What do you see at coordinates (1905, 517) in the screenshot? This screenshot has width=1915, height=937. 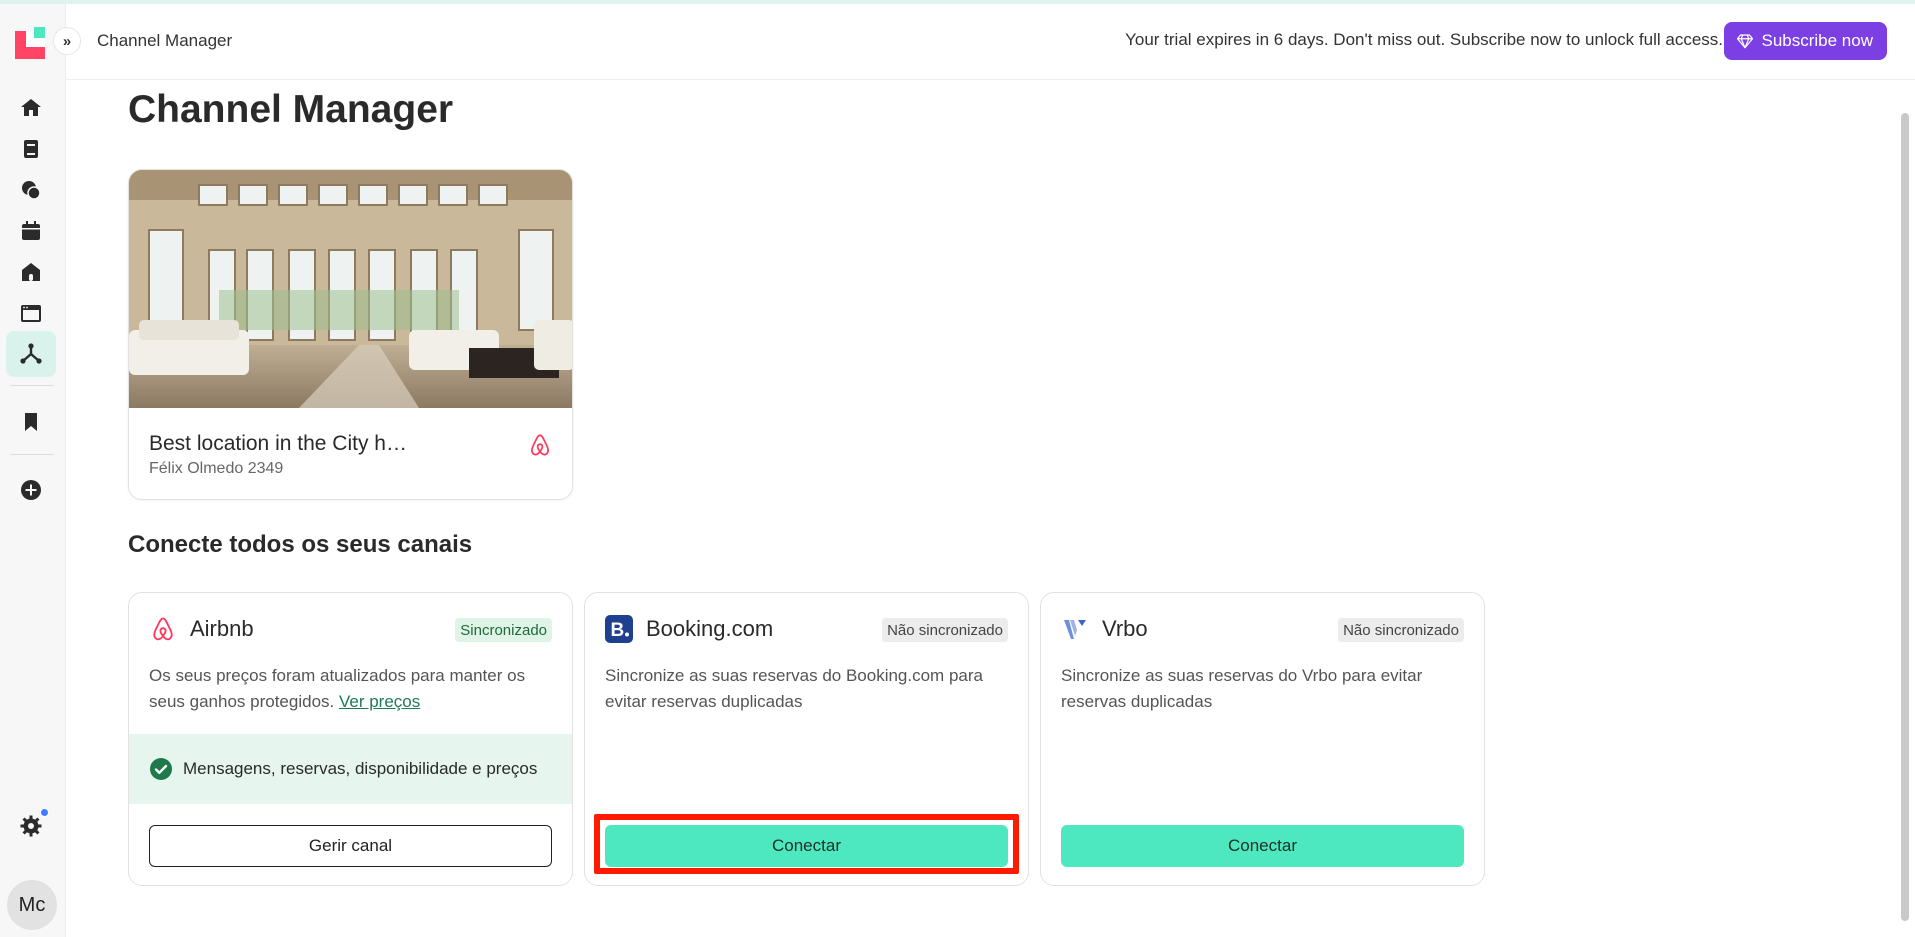 I see `page-scrollbar` at bounding box center [1905, 517].